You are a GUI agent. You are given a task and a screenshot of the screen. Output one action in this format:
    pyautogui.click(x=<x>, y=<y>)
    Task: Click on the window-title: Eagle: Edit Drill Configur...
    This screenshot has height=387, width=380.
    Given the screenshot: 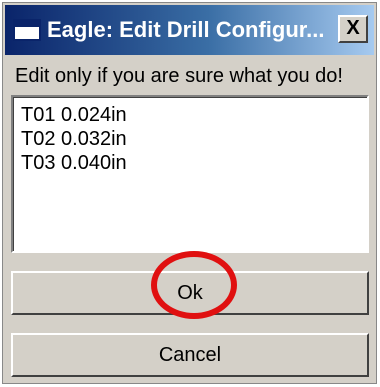 What is the action you would take?
    pyautogui.click(x=186, y=29)
    